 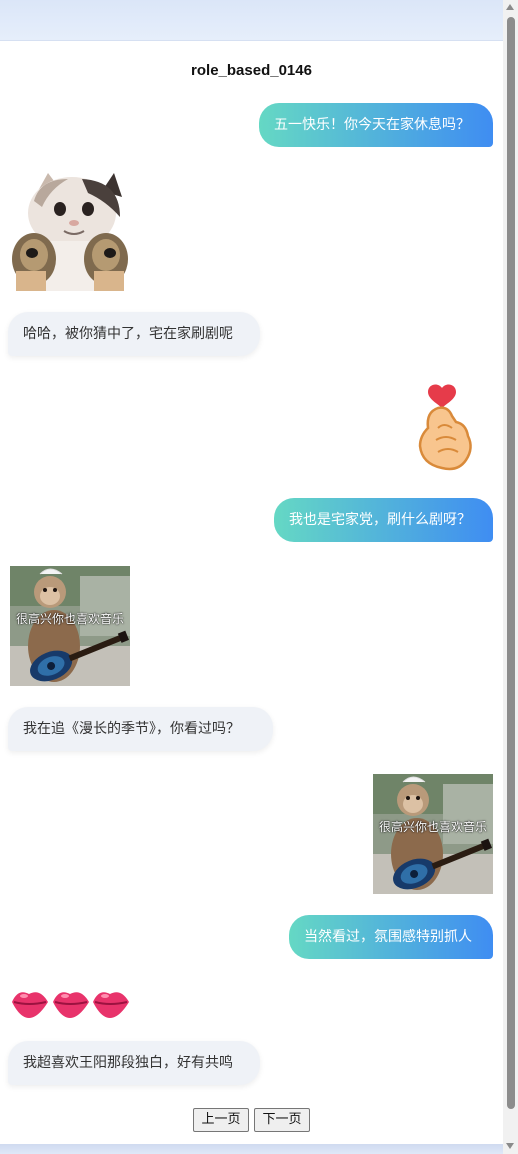 I want to click on message-bubble-sent: 五一快乐！你今天在家休息吗？, so click(x=376, y=125).